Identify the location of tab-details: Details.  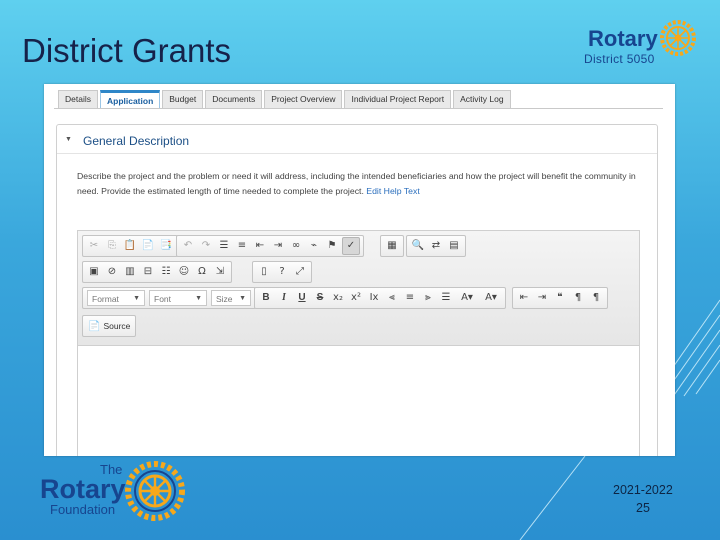
(78, 99).